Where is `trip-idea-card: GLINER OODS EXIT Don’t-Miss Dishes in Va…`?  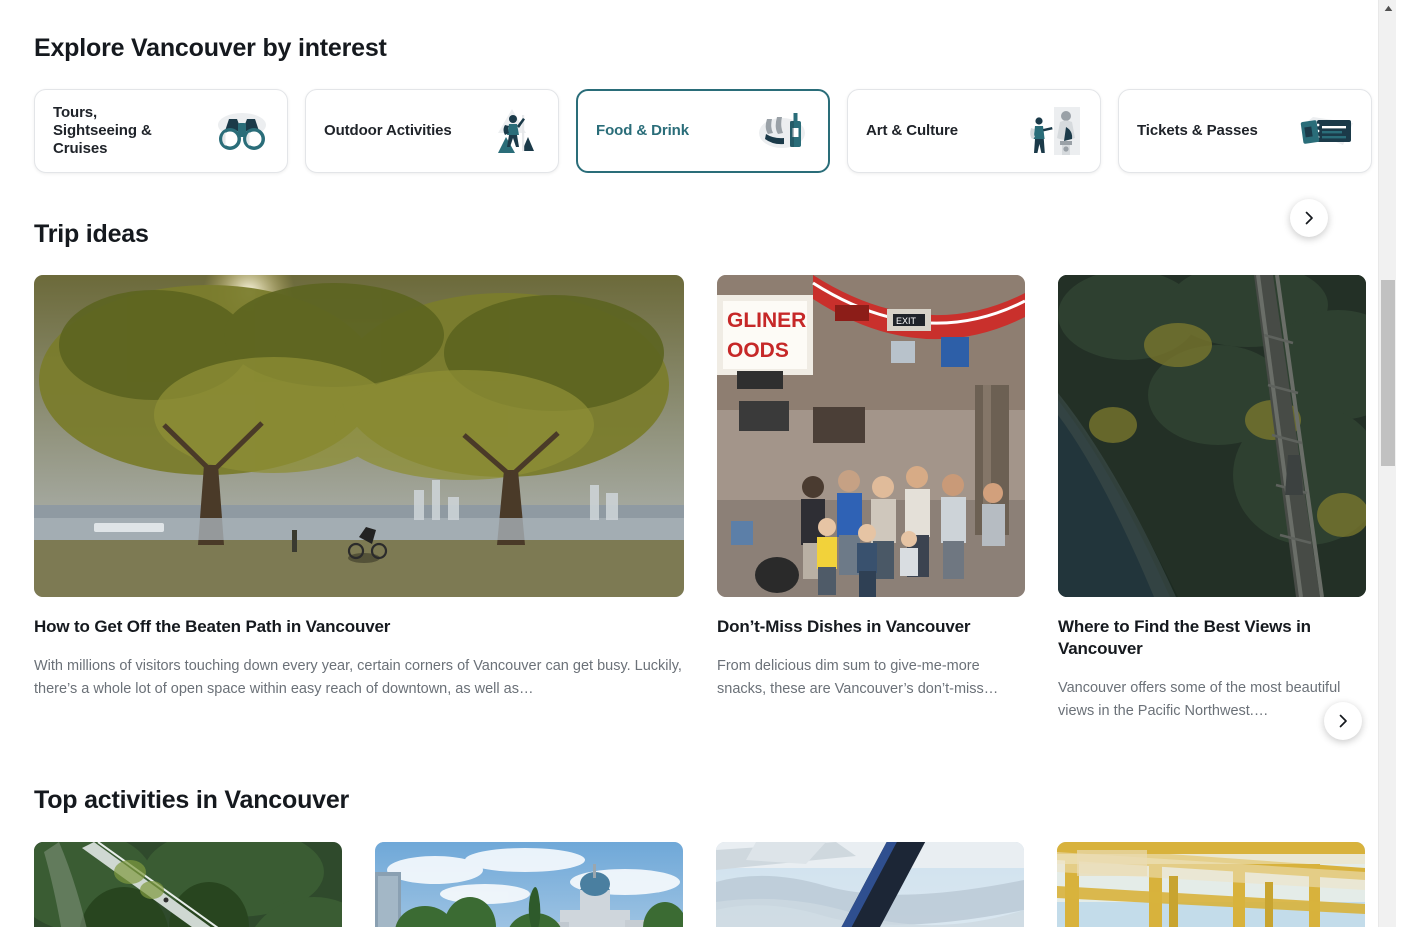
trip-idea-card: GLINER OODS EXIT Don’t-Miss Dishes in Va… is located at coordinates (871, 506).